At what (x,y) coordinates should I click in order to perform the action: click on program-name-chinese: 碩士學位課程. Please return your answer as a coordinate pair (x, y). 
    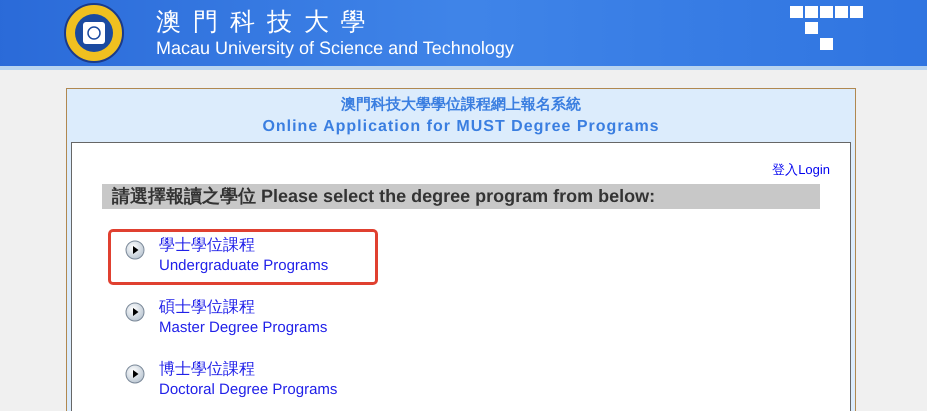
    Looking at the image, I should click on (243, 308).